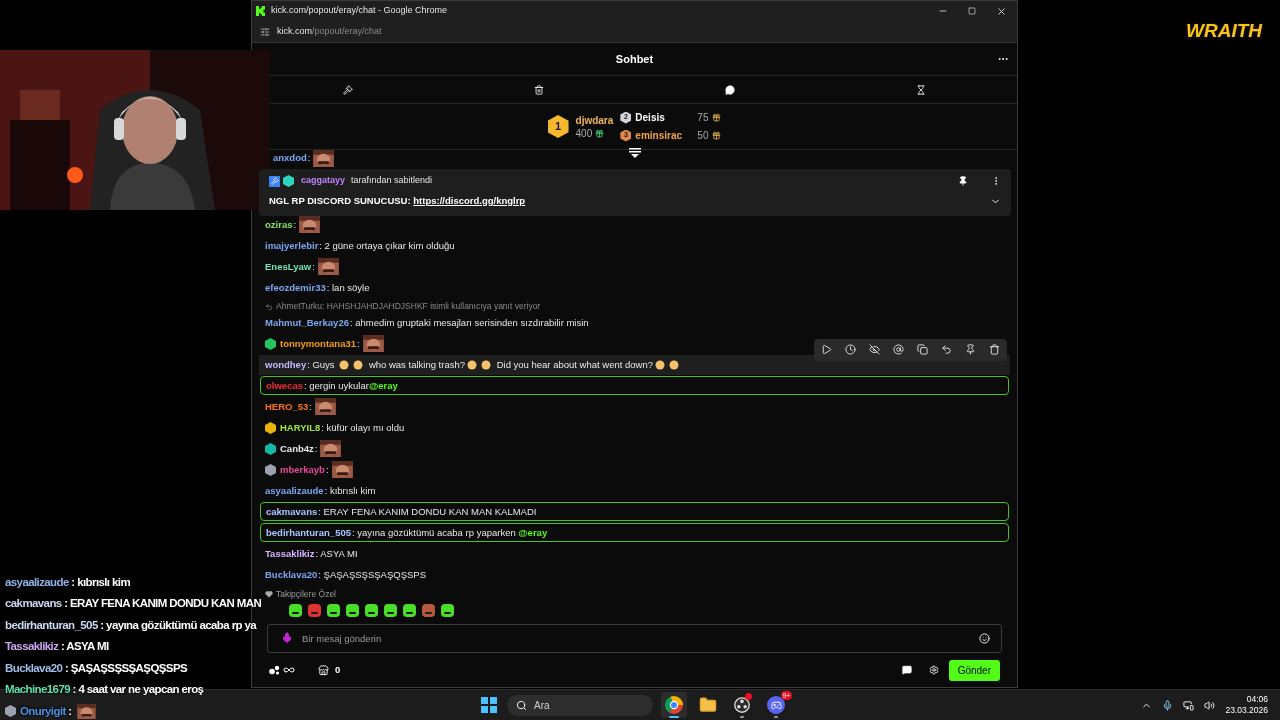  What do you see at coordinates (1189, 705) in the screenshot?
I see `network-icon` at bounding box center [1189, 705].